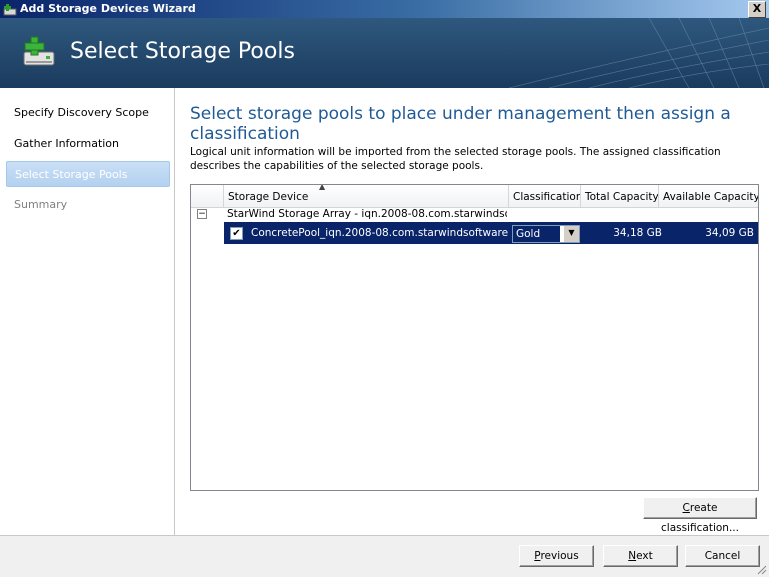  I want to click on close-button: X, so click(757, 9).